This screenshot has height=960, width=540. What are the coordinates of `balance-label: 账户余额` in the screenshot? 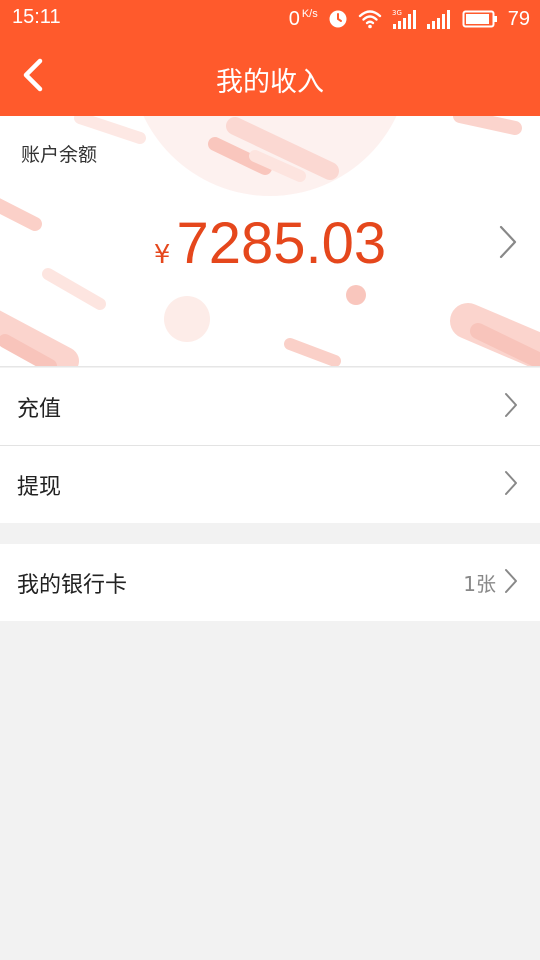 It's located at (59, 155).